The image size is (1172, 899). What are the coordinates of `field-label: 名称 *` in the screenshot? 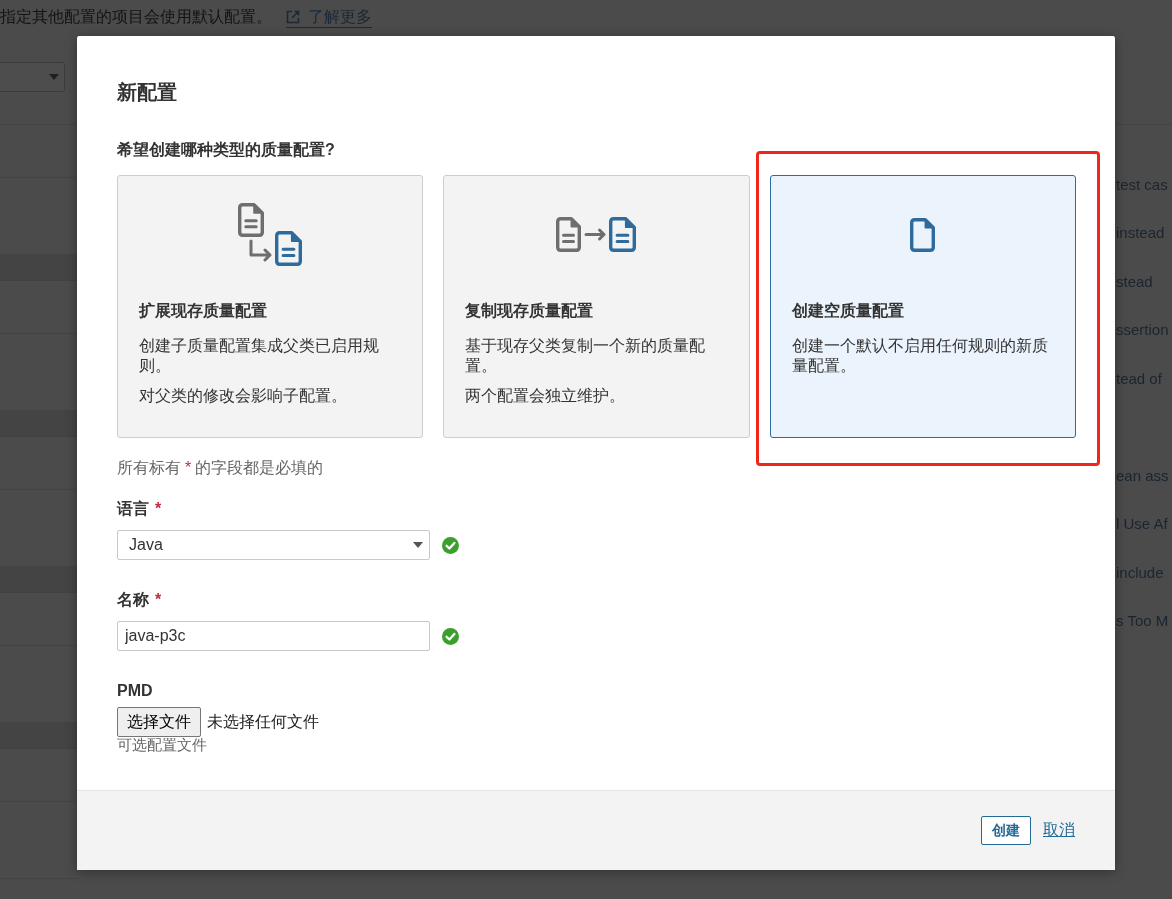 It's located at (139, 600).